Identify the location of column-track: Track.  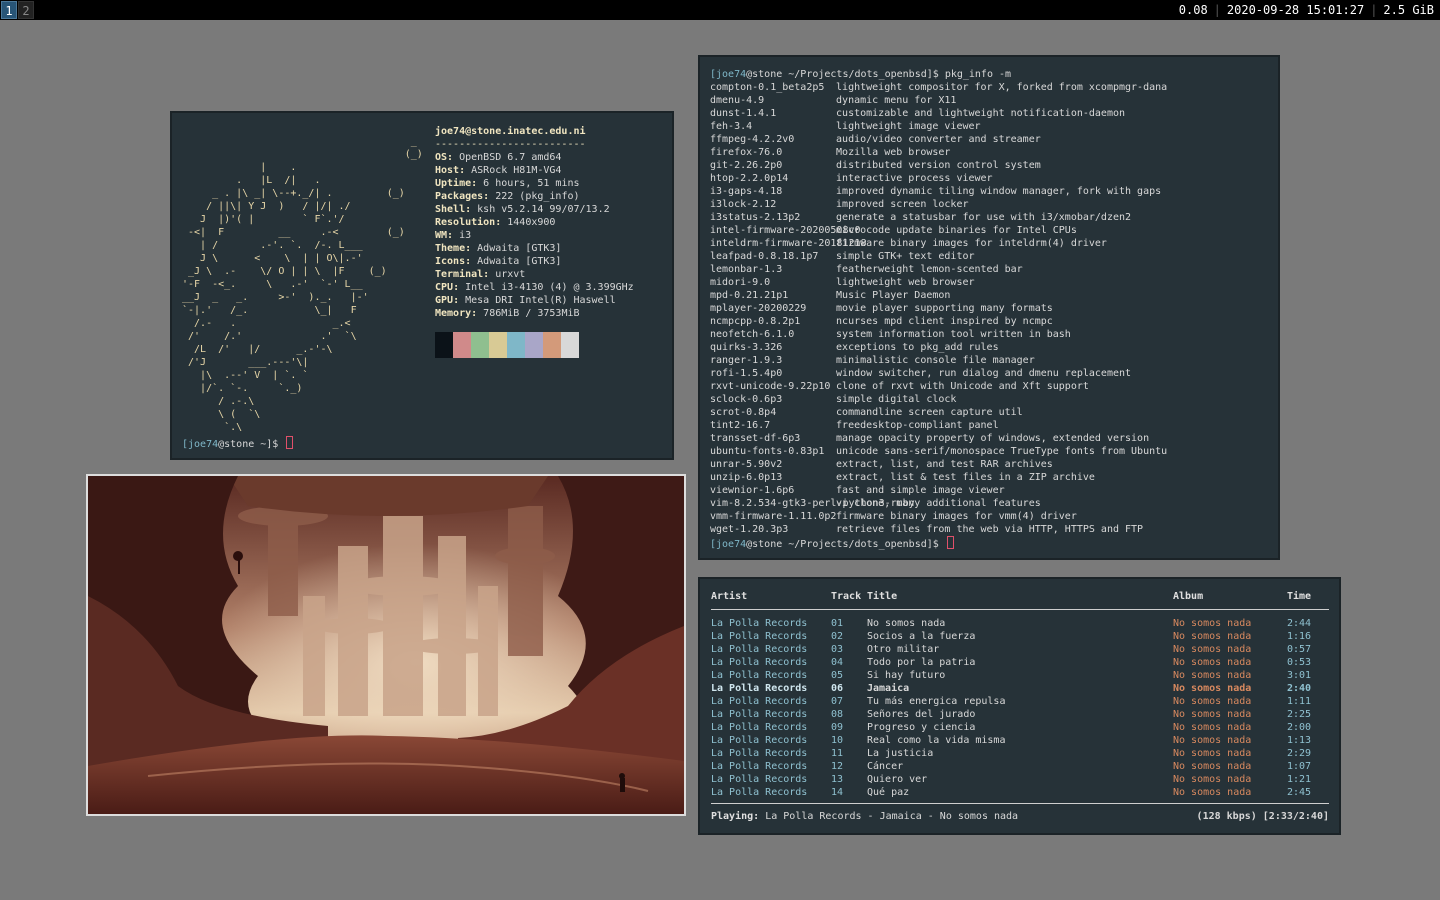
(846, 596).